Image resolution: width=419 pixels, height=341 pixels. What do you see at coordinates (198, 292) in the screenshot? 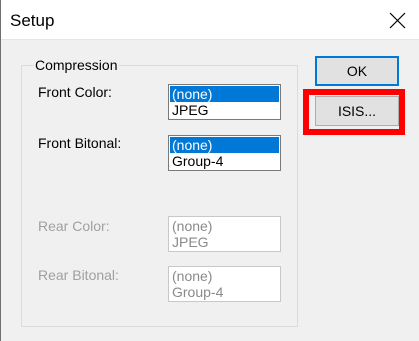
I see `rear-bitonal-option-group4: Group-4` at bounding box center [198, 292].